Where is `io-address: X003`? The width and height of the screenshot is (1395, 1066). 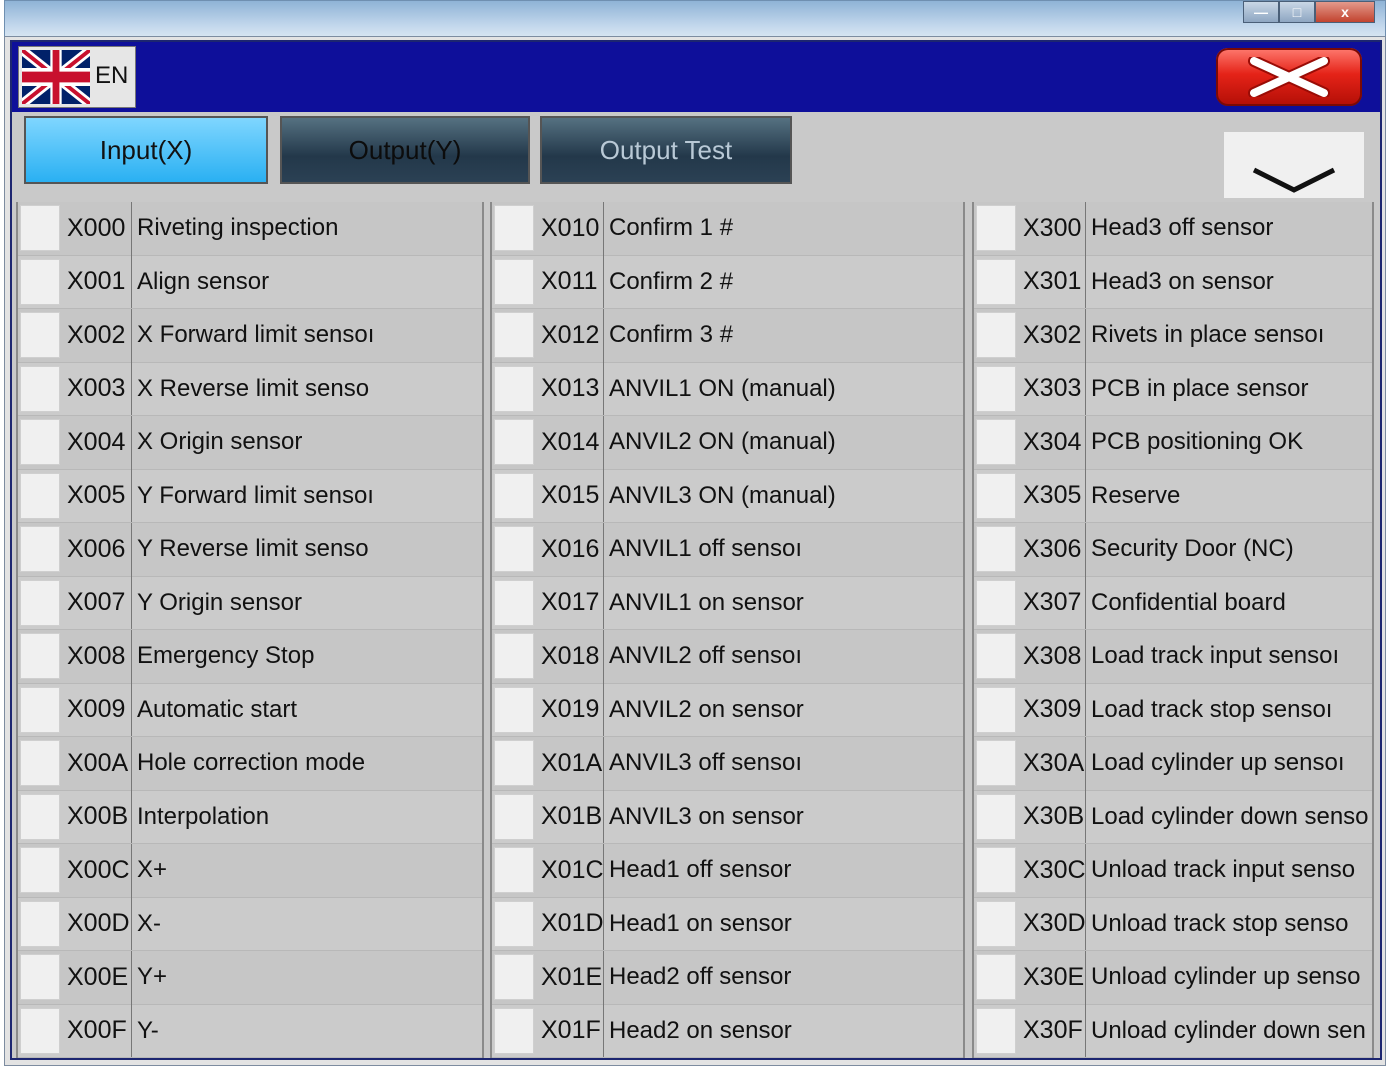
io-address: X003 is located at coordinates (96, 389).